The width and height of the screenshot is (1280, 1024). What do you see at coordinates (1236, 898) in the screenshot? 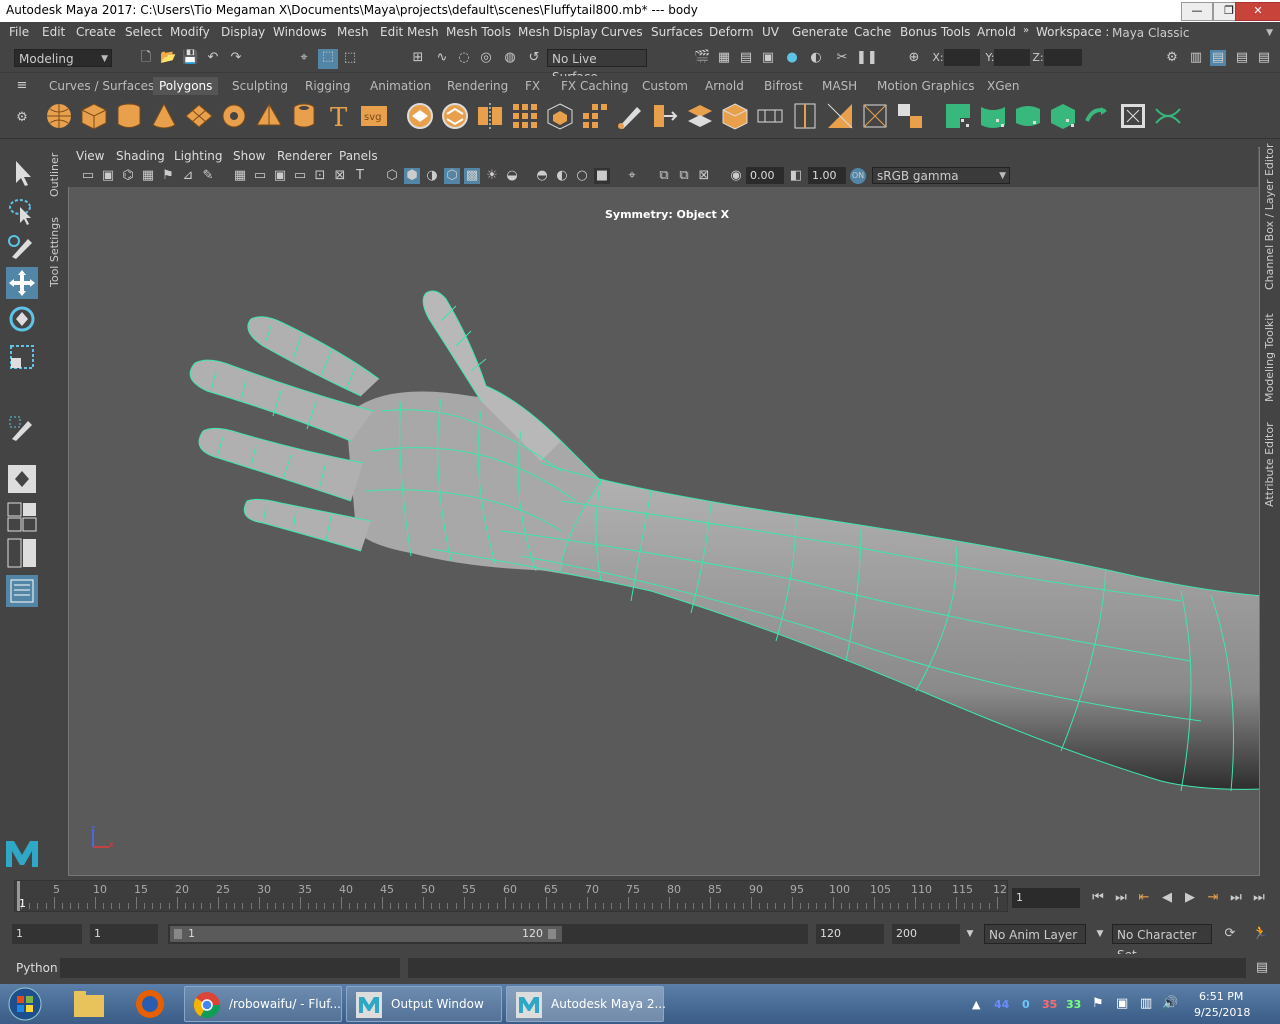
I see `step-forward-key-icon: ⏭` at bounding box center [1236, 898].